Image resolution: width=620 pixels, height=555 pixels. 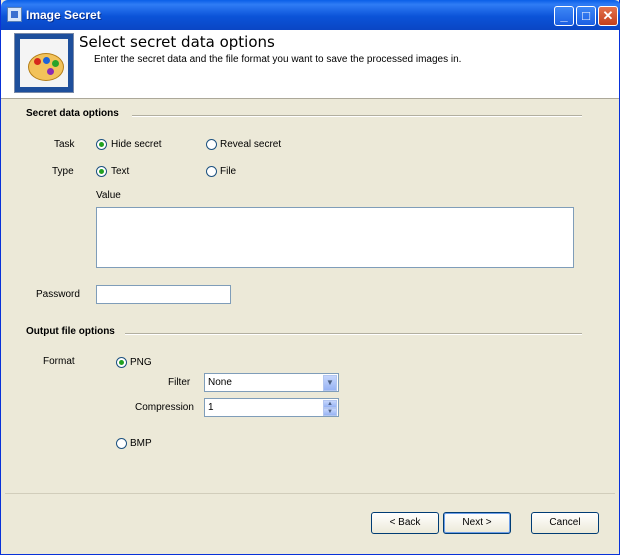 I want to click on spin-up-icon: ▲, so click(x=330, y=404).